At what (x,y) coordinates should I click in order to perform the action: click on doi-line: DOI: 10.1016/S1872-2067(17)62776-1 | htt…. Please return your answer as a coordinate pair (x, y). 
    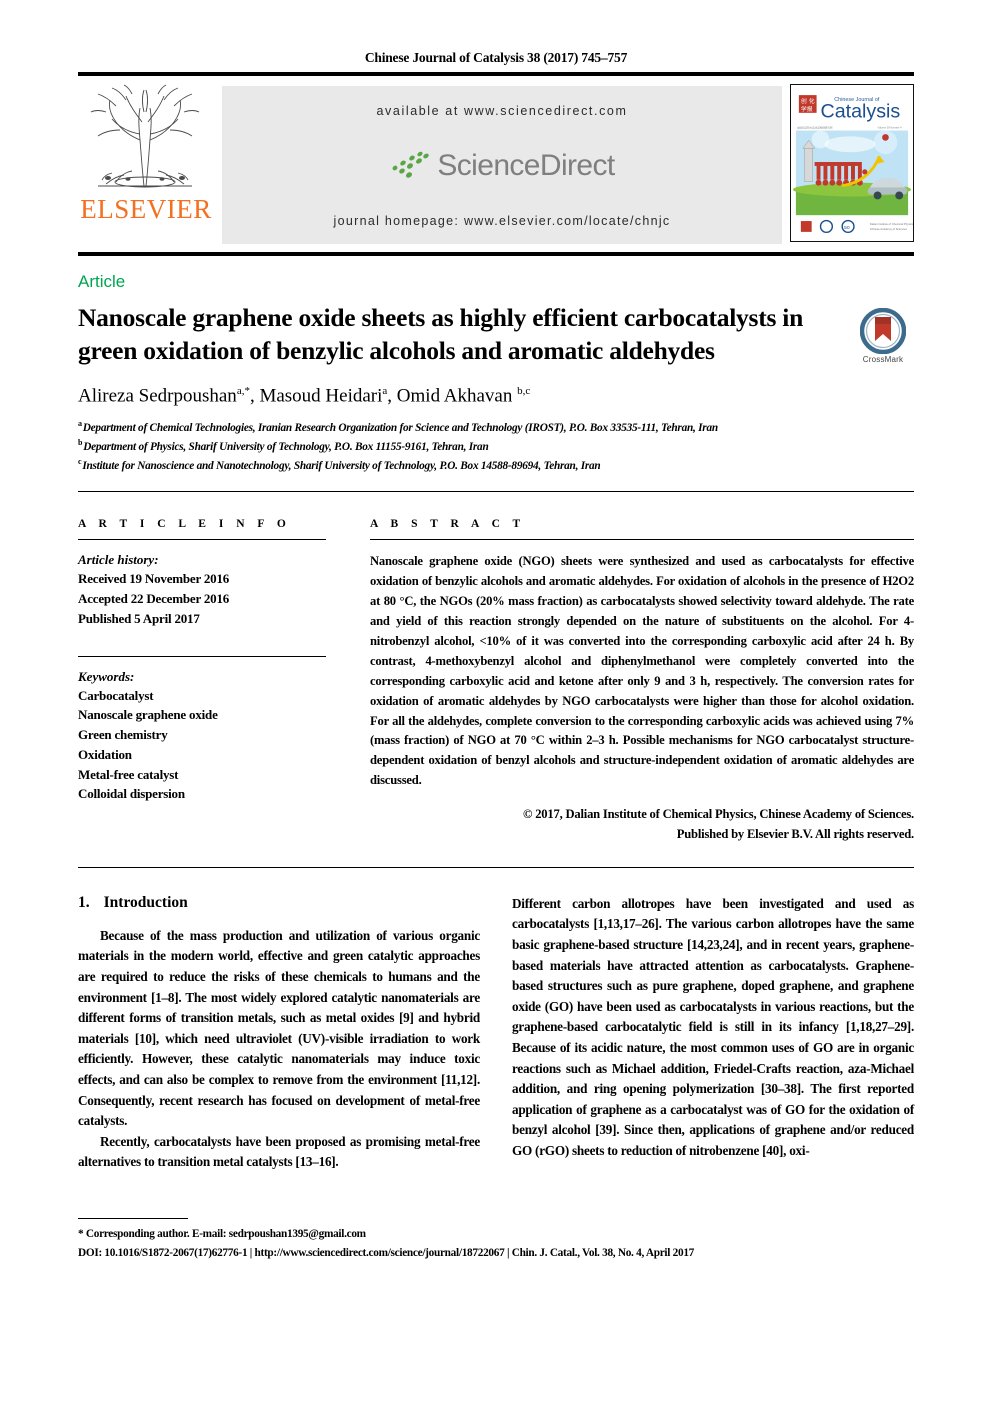
    Looking at the image, I should click on (386, 1252).